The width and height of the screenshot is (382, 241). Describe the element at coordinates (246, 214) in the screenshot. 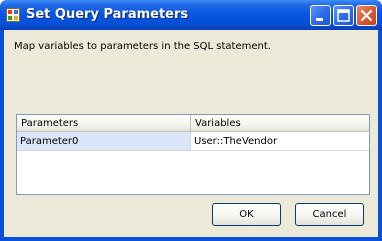

I see `ok-button: OK` at that location.